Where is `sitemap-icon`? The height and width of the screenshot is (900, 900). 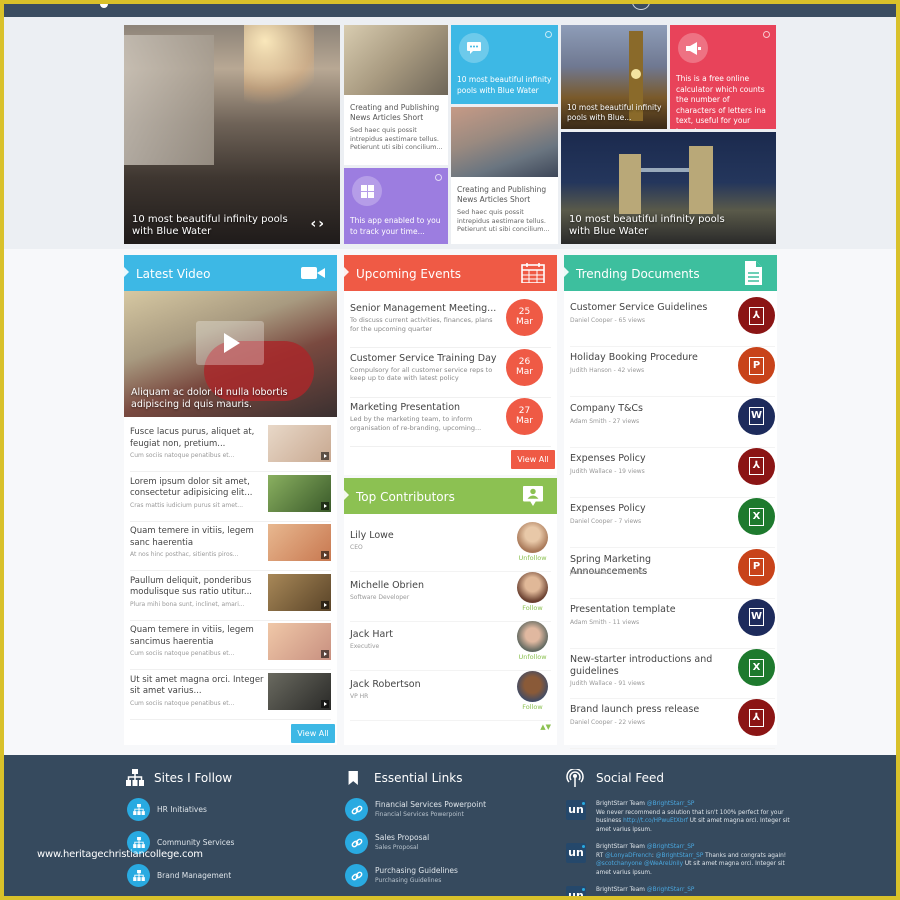
sitemap-icon is located at coordinates (138, 809).